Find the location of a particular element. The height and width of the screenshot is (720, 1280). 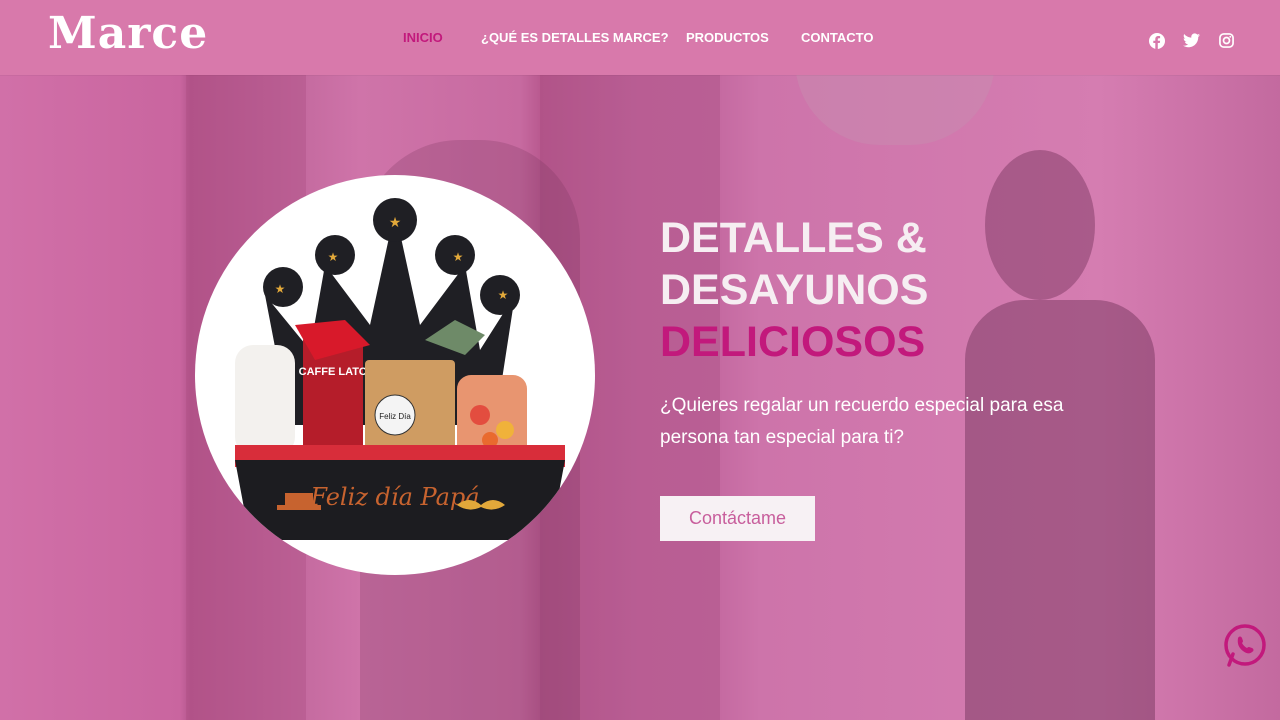

twitter-icon is located at coordinates (1191, 40).